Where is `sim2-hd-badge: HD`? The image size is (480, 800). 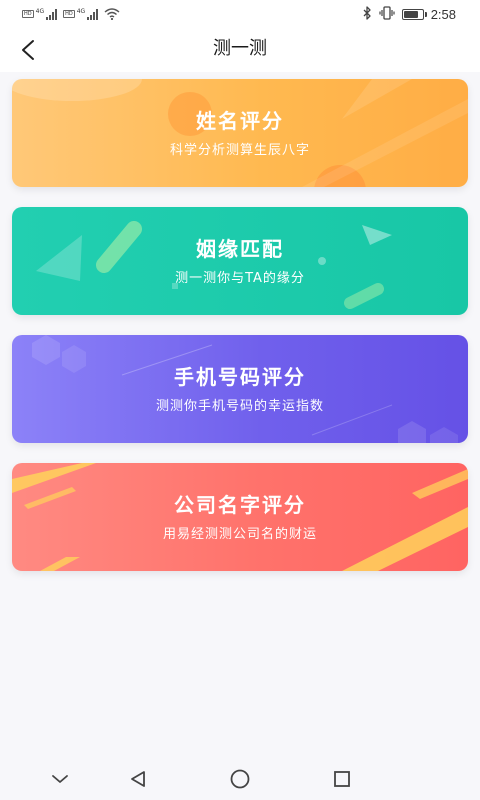
sim2-hd-badge: HD is located at coordinates (69, 14).